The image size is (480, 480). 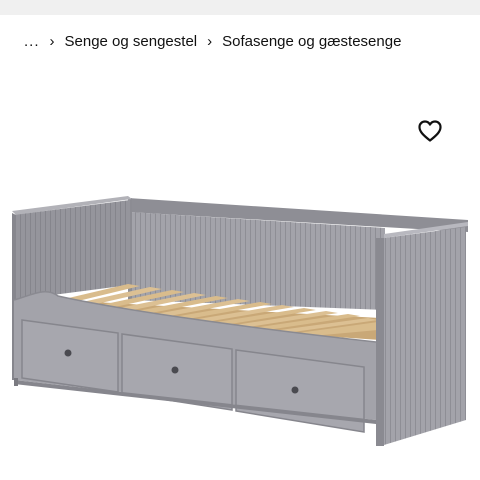 I want to click on top-bar, so click(x=240, y=7).